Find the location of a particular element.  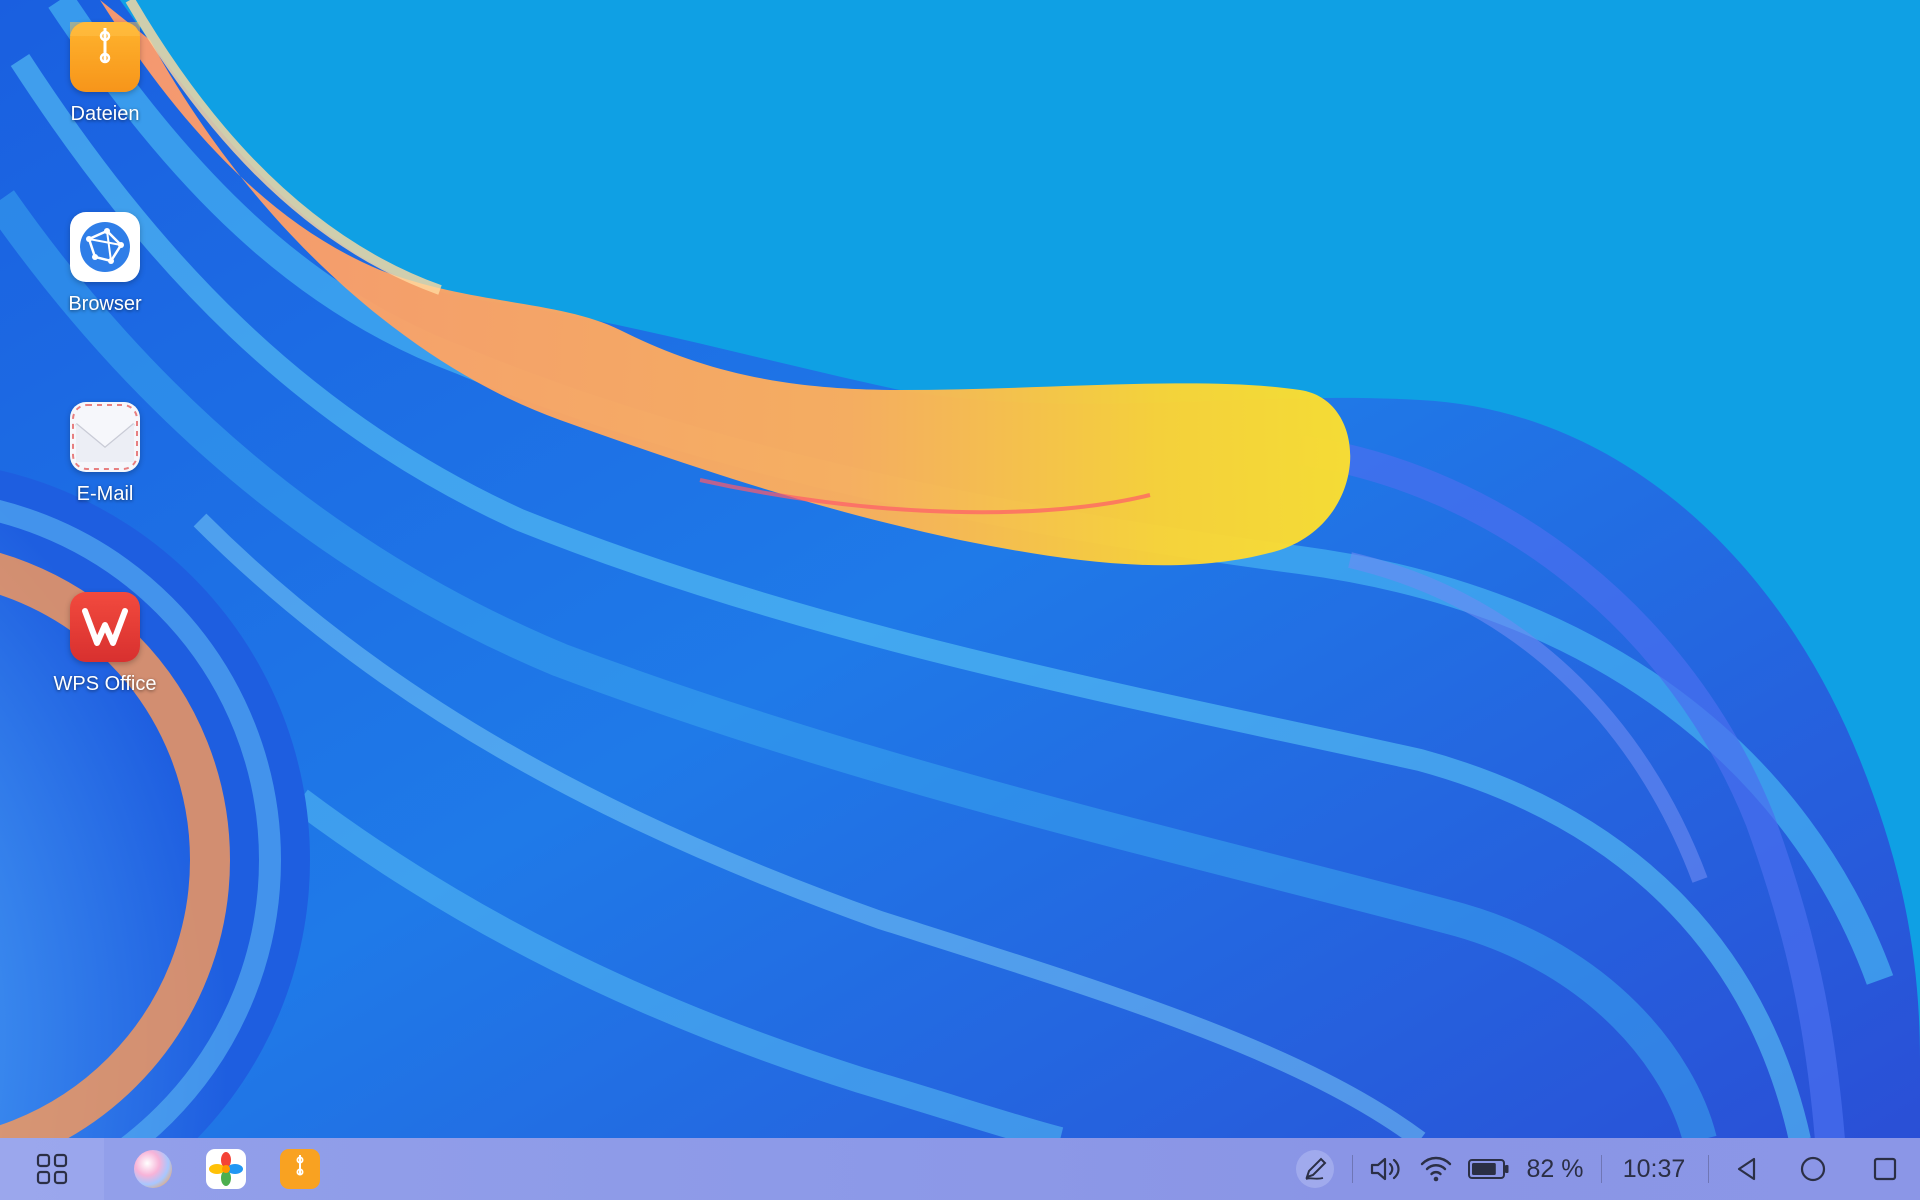

home-button is located at coordinates (1813, 1169).